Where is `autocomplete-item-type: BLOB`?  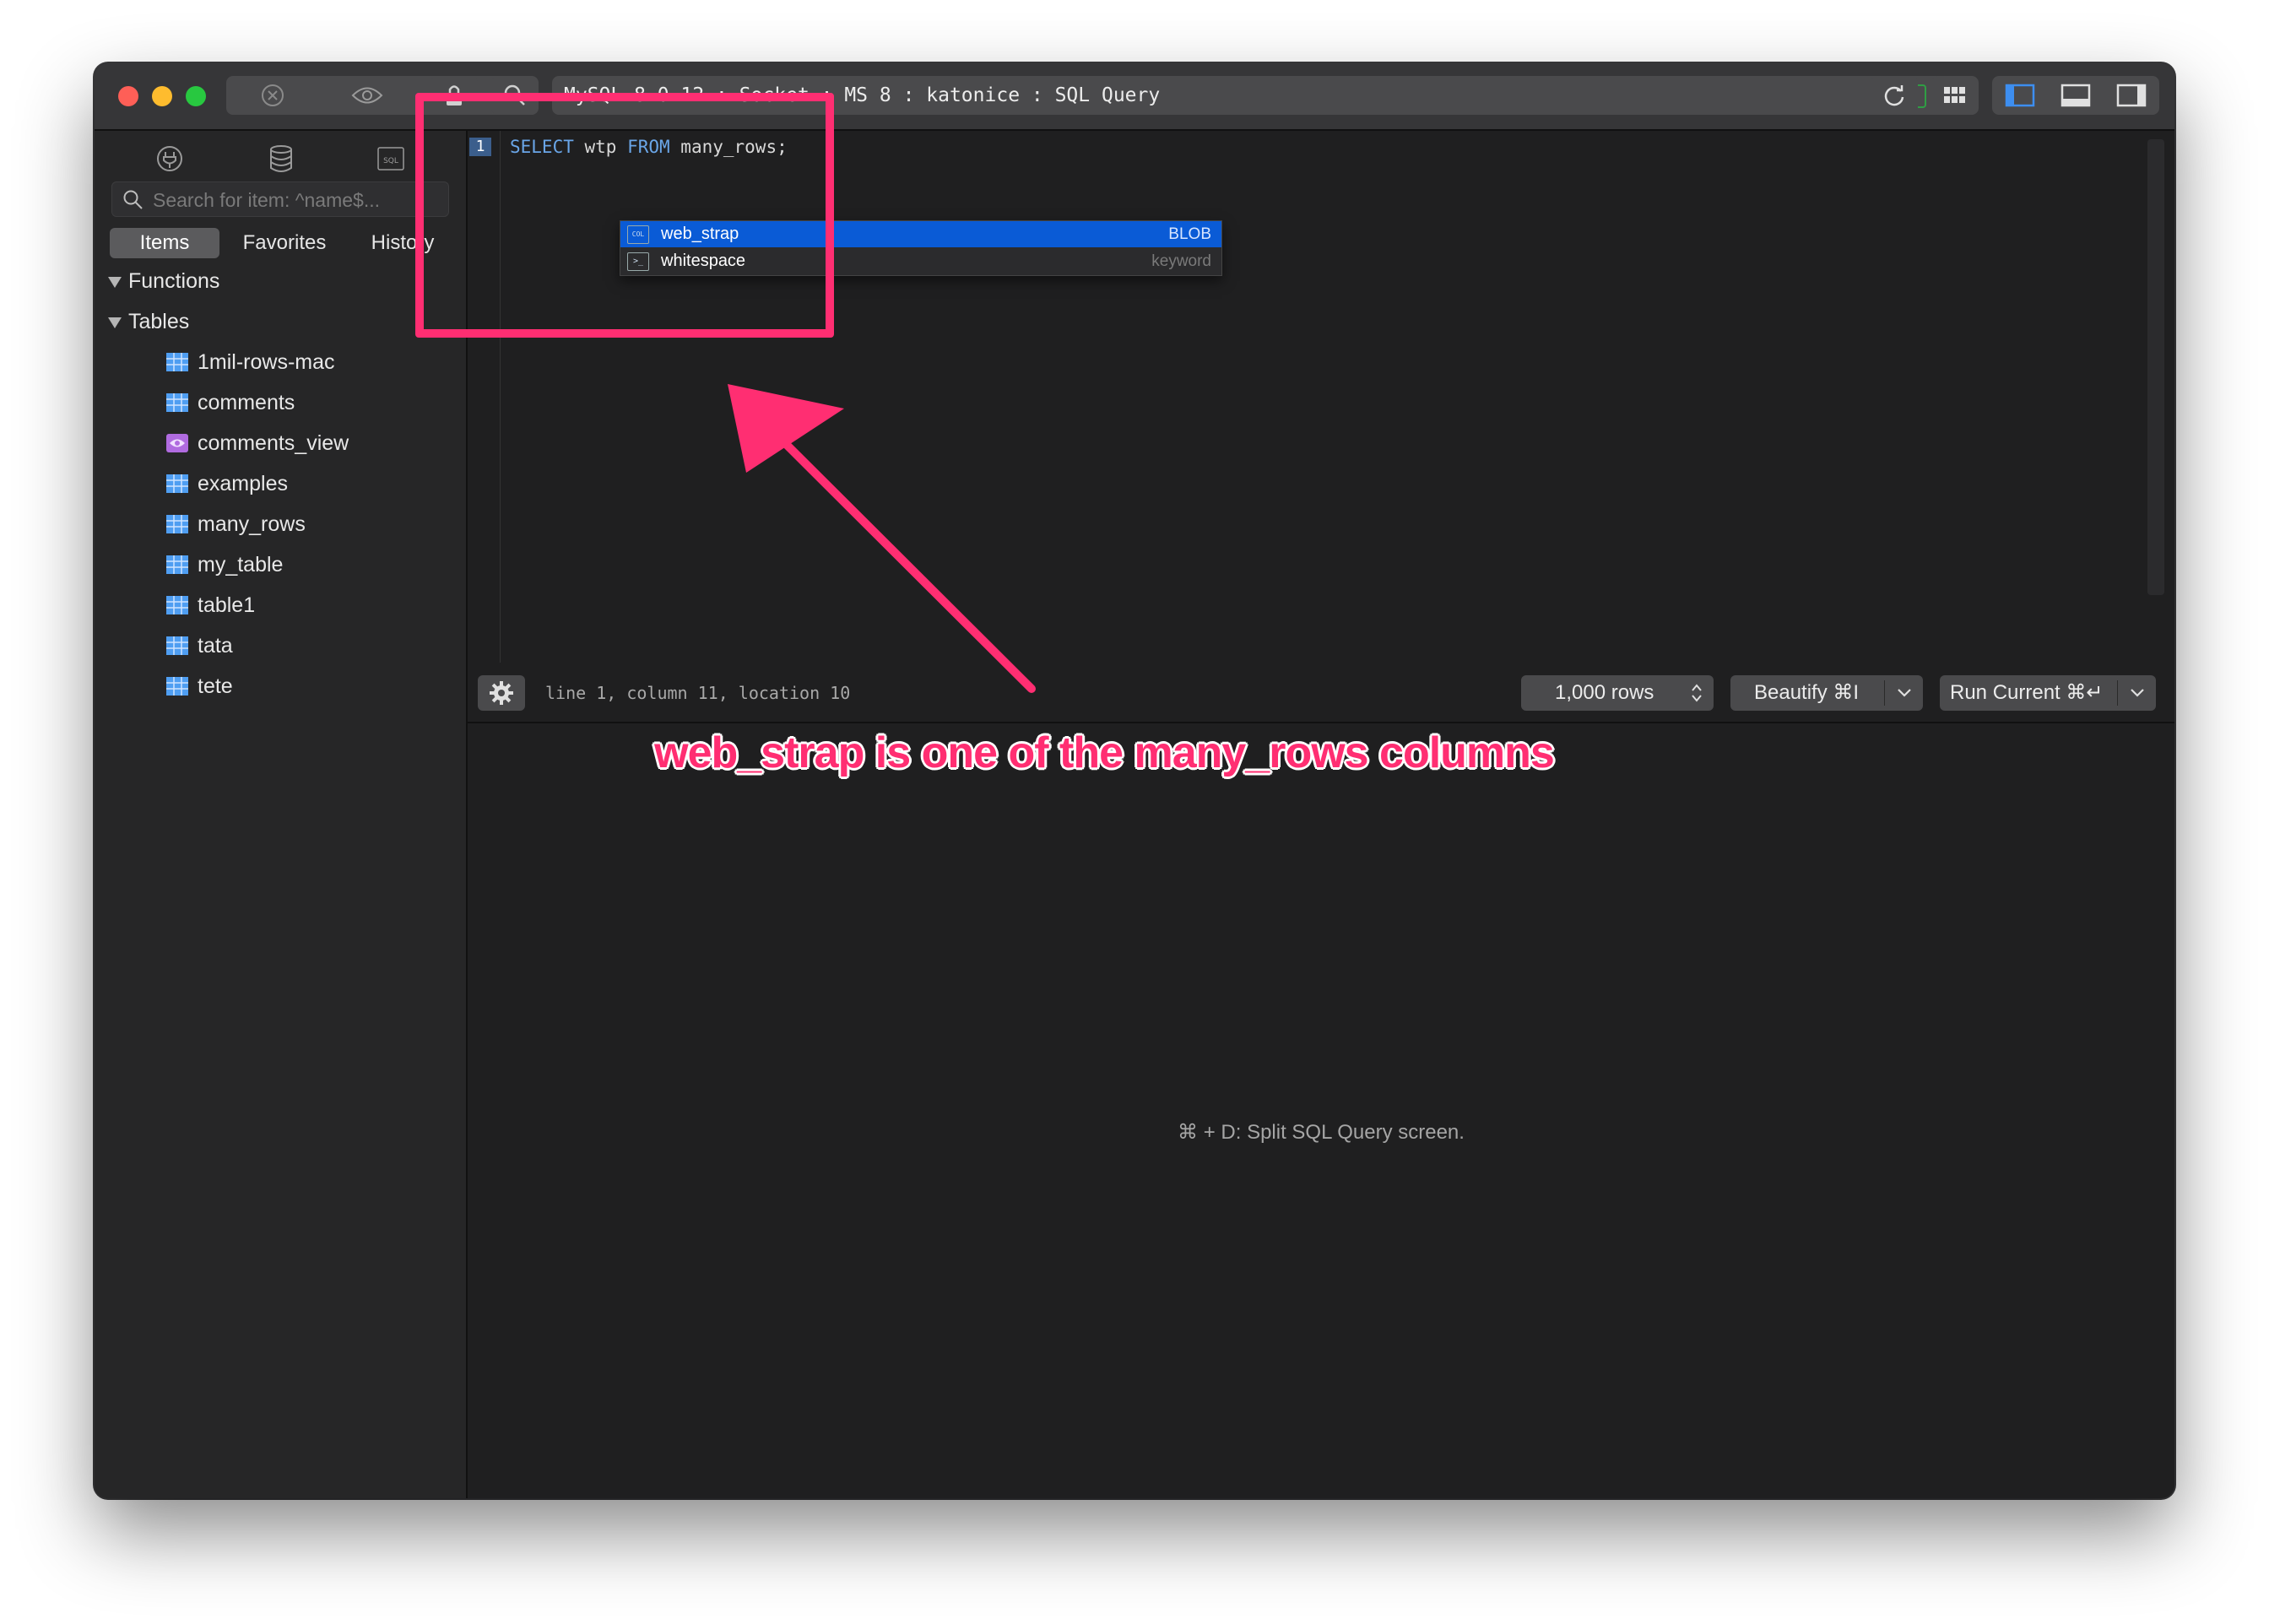
autocomplete-item-type: BLOB is located at coordinates (1189, 234).